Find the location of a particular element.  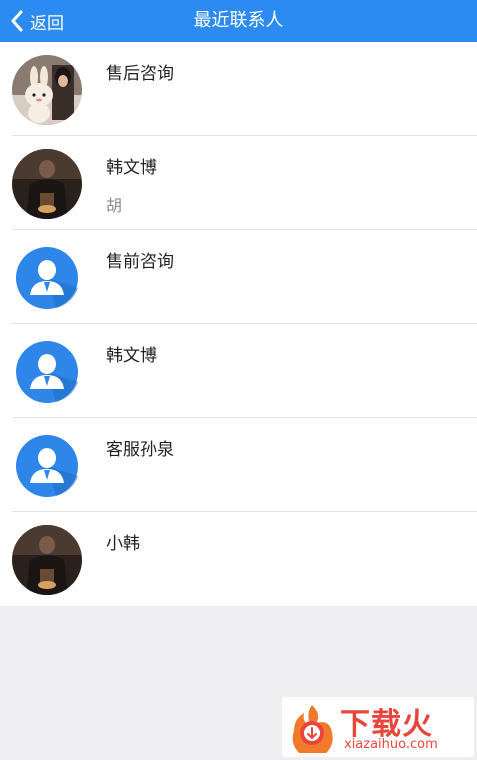

flame-logo-icon is located at coordinates (312, 730).